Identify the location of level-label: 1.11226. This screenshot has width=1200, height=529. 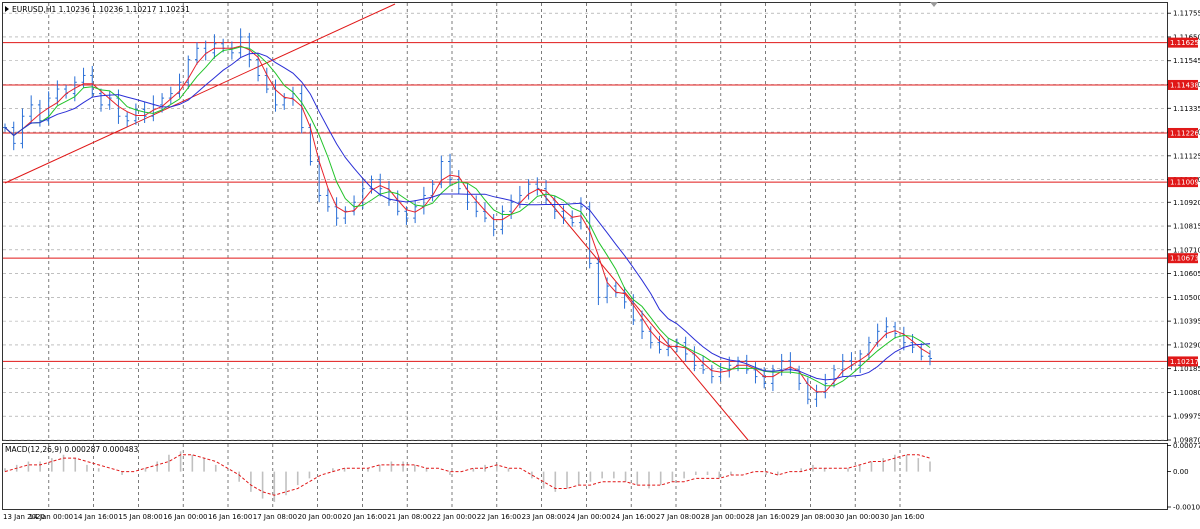
(1184, 133).